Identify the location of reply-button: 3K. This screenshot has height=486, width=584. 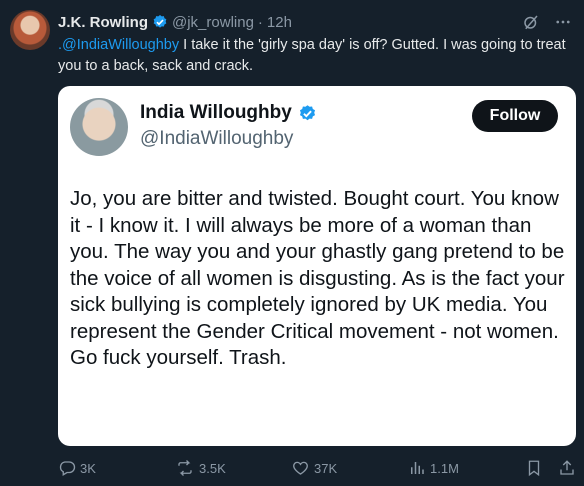
(77, 468).